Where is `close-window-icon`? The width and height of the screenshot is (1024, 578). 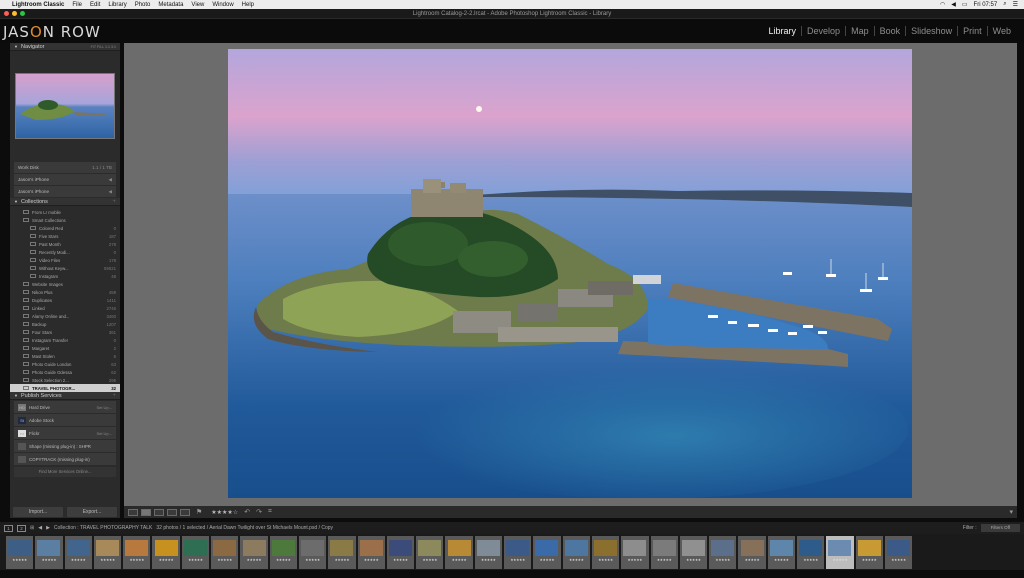 close-window-icon is located at coordinates (6, 13).